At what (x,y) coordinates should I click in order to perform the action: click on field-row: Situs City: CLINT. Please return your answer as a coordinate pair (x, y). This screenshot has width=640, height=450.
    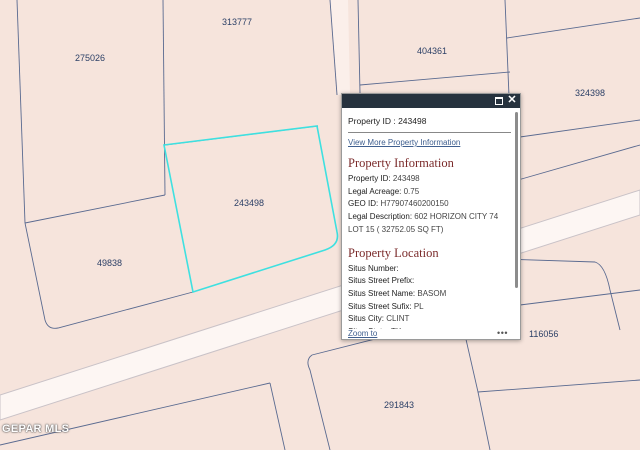
    Looking at the image, I should click on (430, 319).